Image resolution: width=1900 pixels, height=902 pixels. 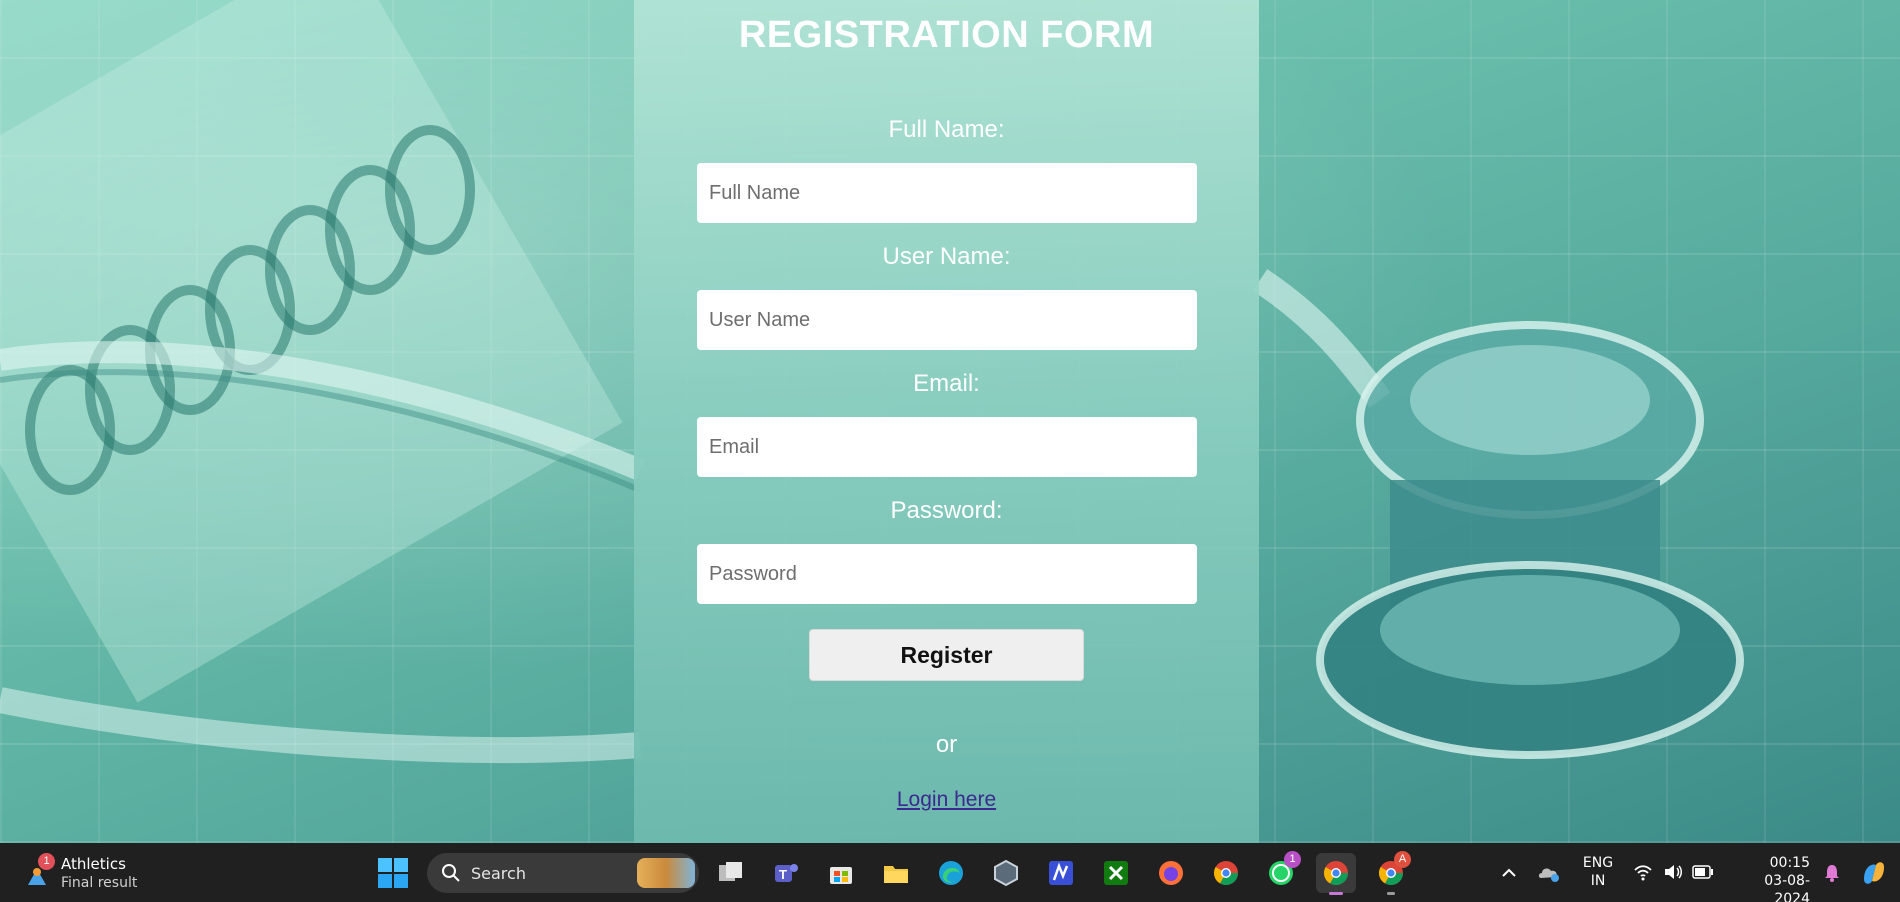 I want to click on whatsapp-icon: 1, so click(x=1281, y=872).